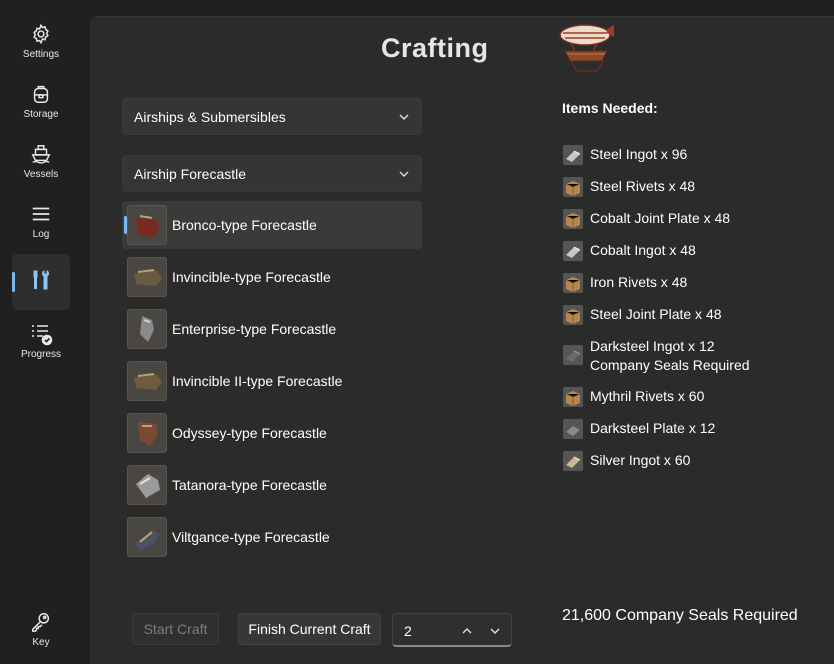  Describe the element at coordinates (41, 622) in the screenshot. I see `key-icon` at that location.